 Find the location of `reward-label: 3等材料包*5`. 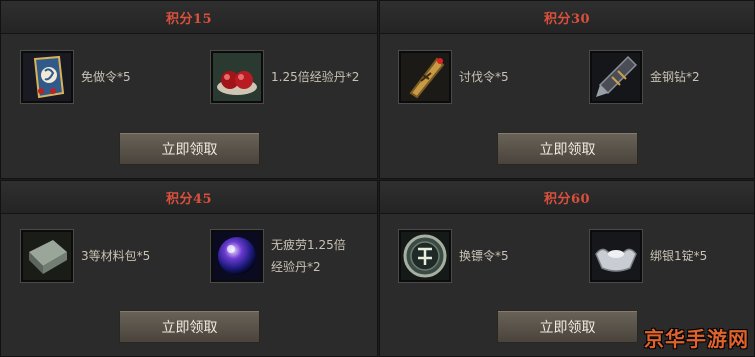

reward-label: 3等材料包*5 is located at coordinates (116, 256).